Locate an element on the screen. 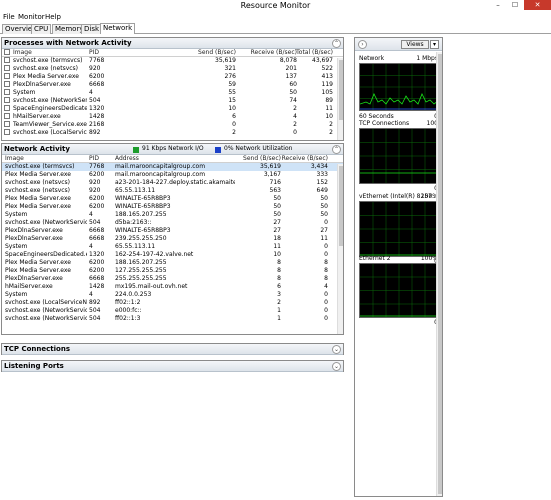 The height and width of the screenshot is (500, 551). tab-cpu: CPU is located at coordinates (41, 29).